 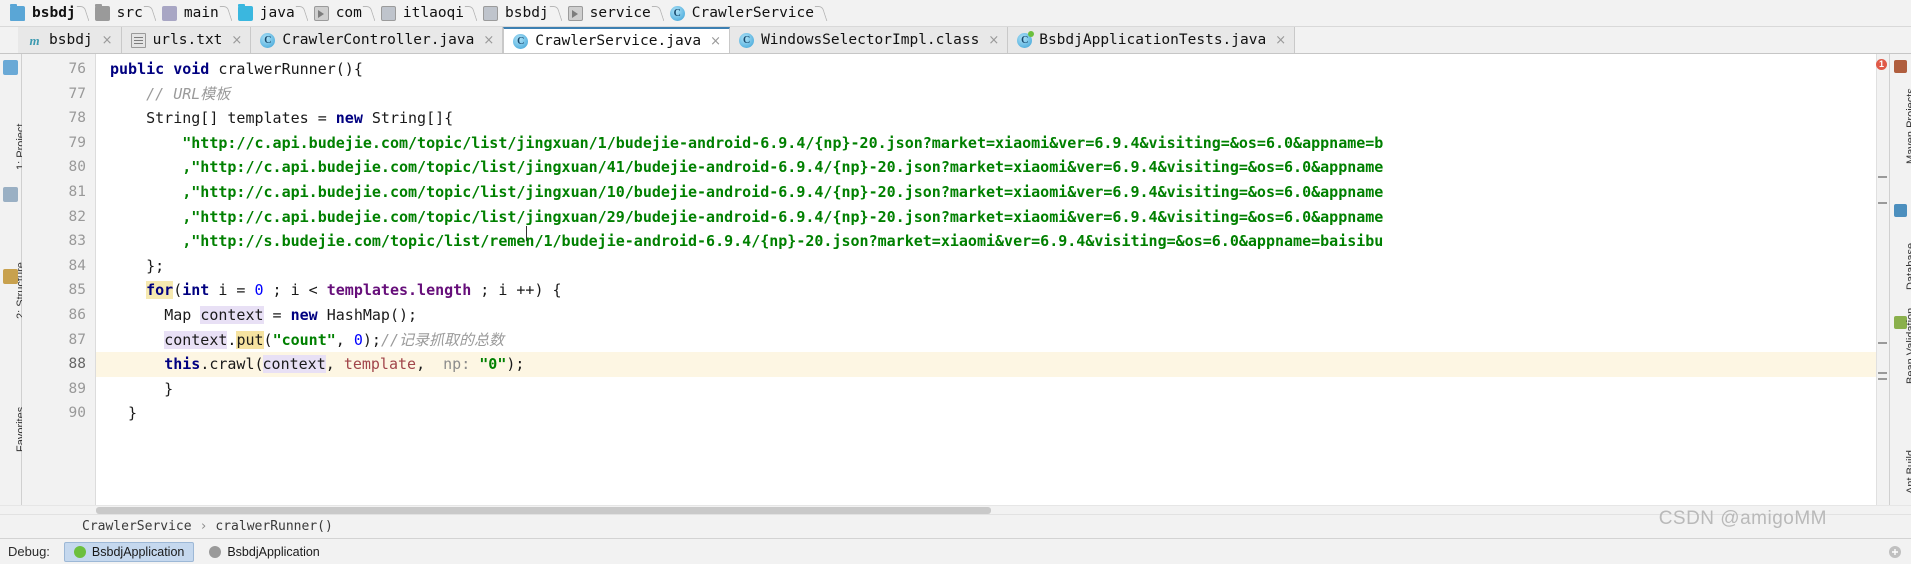 What do you see at coordinates (1895, 552) in the screenshot?
I see `notification-icon` at bounding box center [1895, 552].